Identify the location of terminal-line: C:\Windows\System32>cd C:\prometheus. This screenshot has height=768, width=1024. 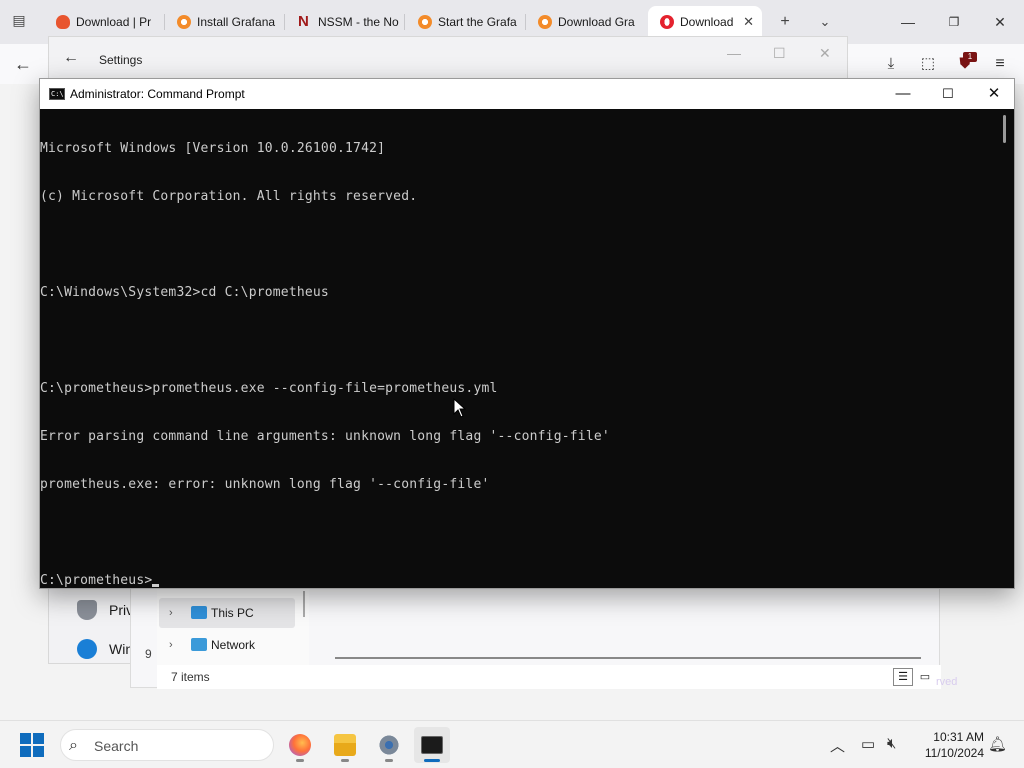
(184, 292).